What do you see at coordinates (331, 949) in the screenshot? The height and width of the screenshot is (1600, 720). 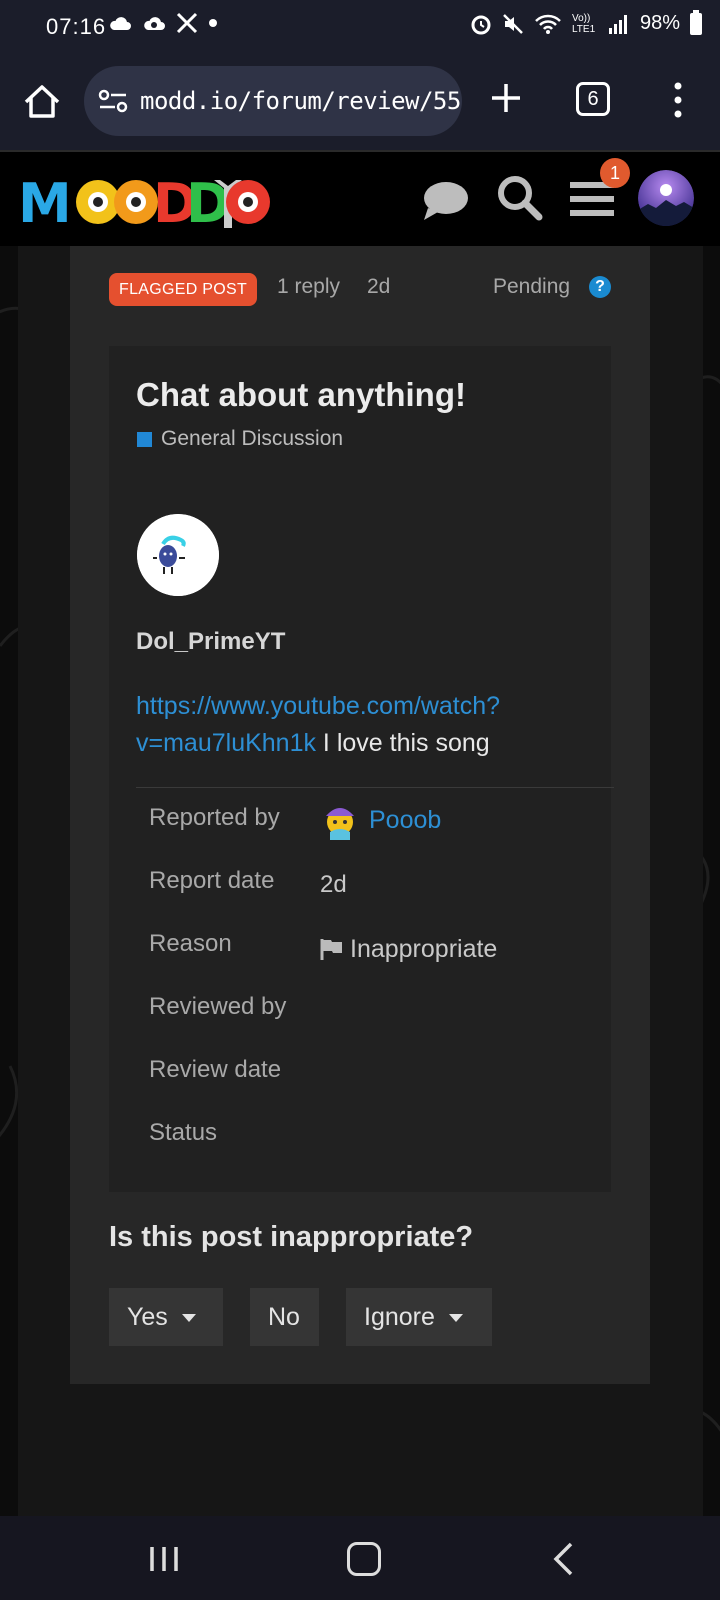 I see `flag-icon` at bounding box center [331, 949].